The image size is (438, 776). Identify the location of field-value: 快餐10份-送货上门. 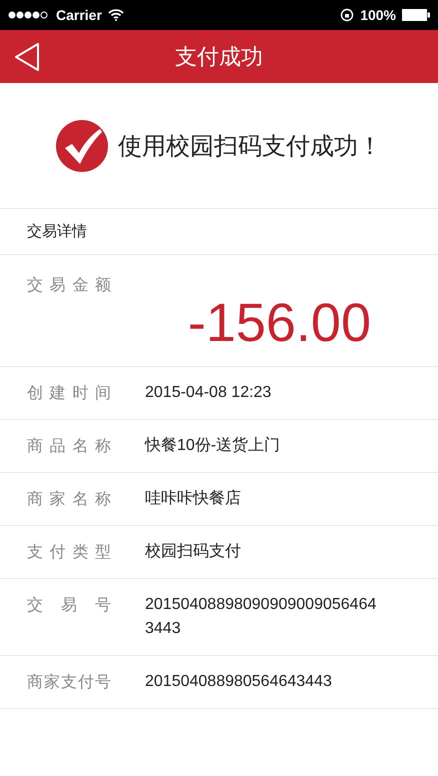
(213, 446).